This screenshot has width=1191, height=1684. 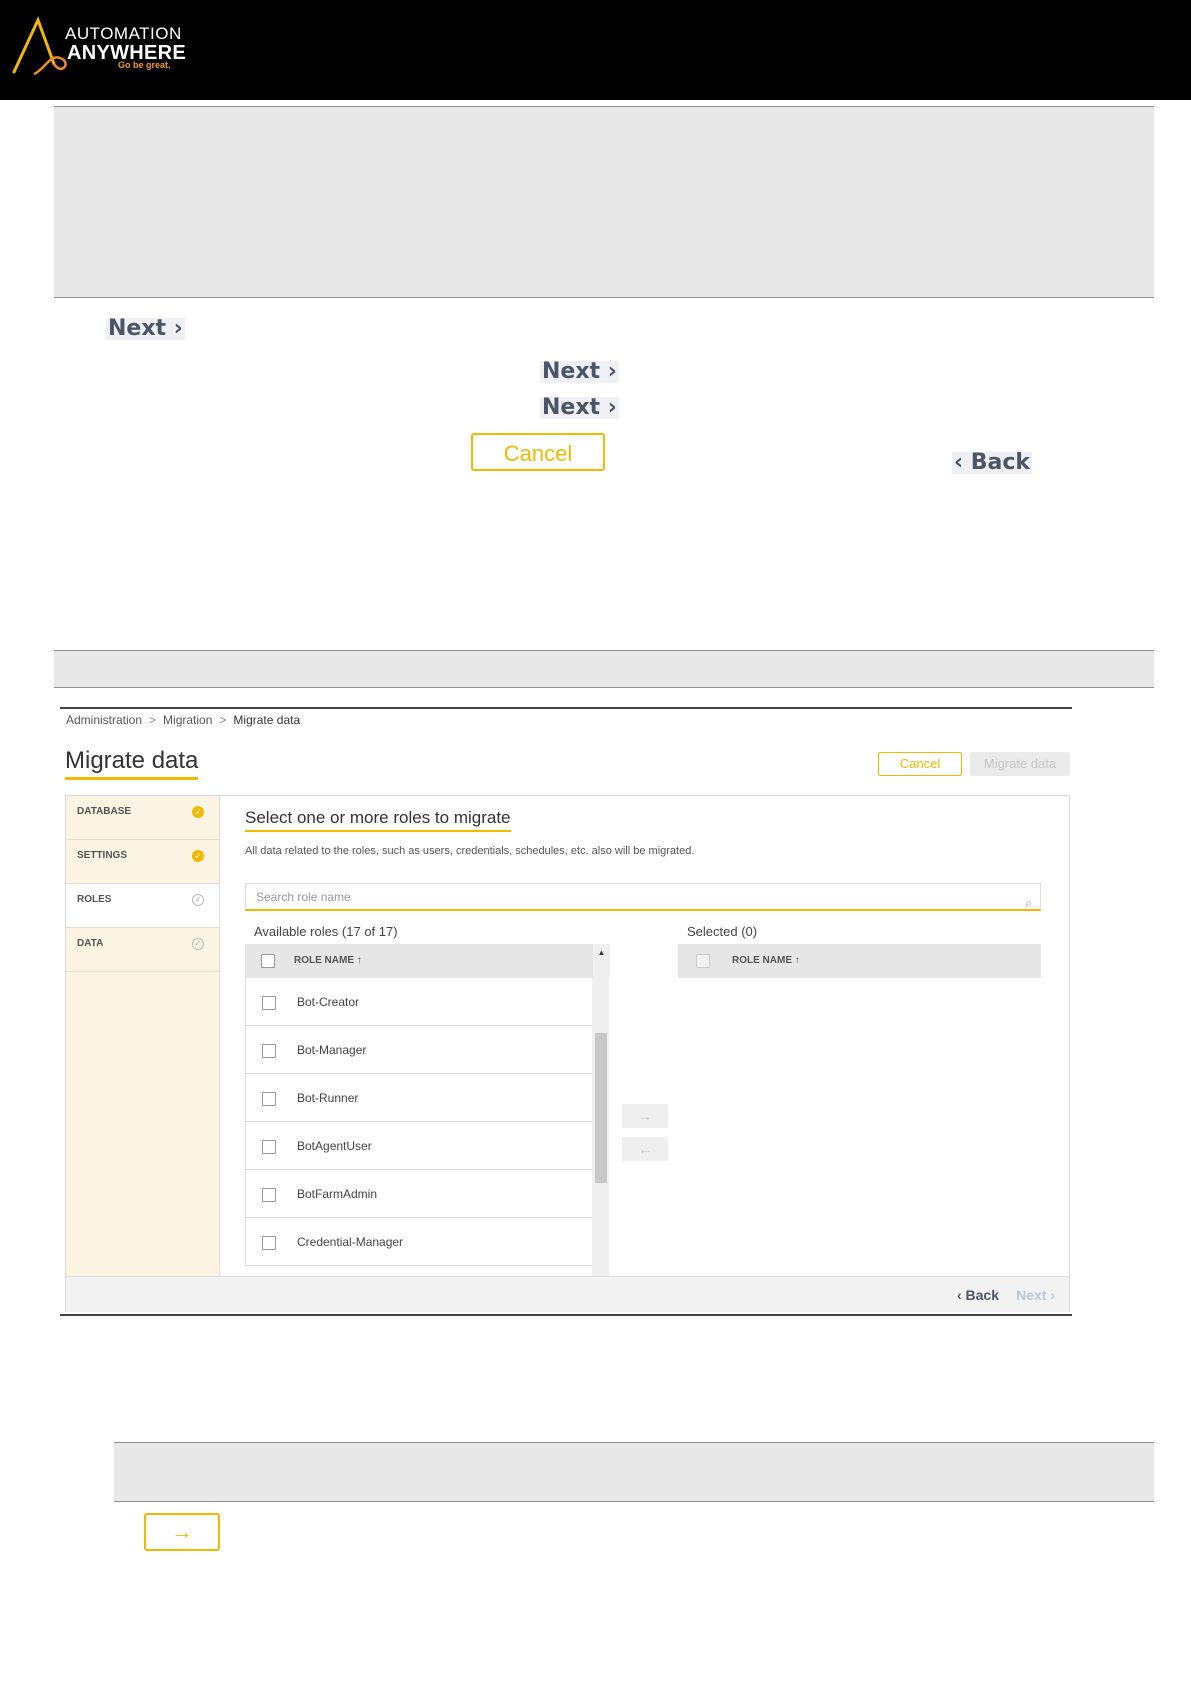 I want to click on role-name-column-header: ROLE NAME ↑, so click(x=328, y=960).